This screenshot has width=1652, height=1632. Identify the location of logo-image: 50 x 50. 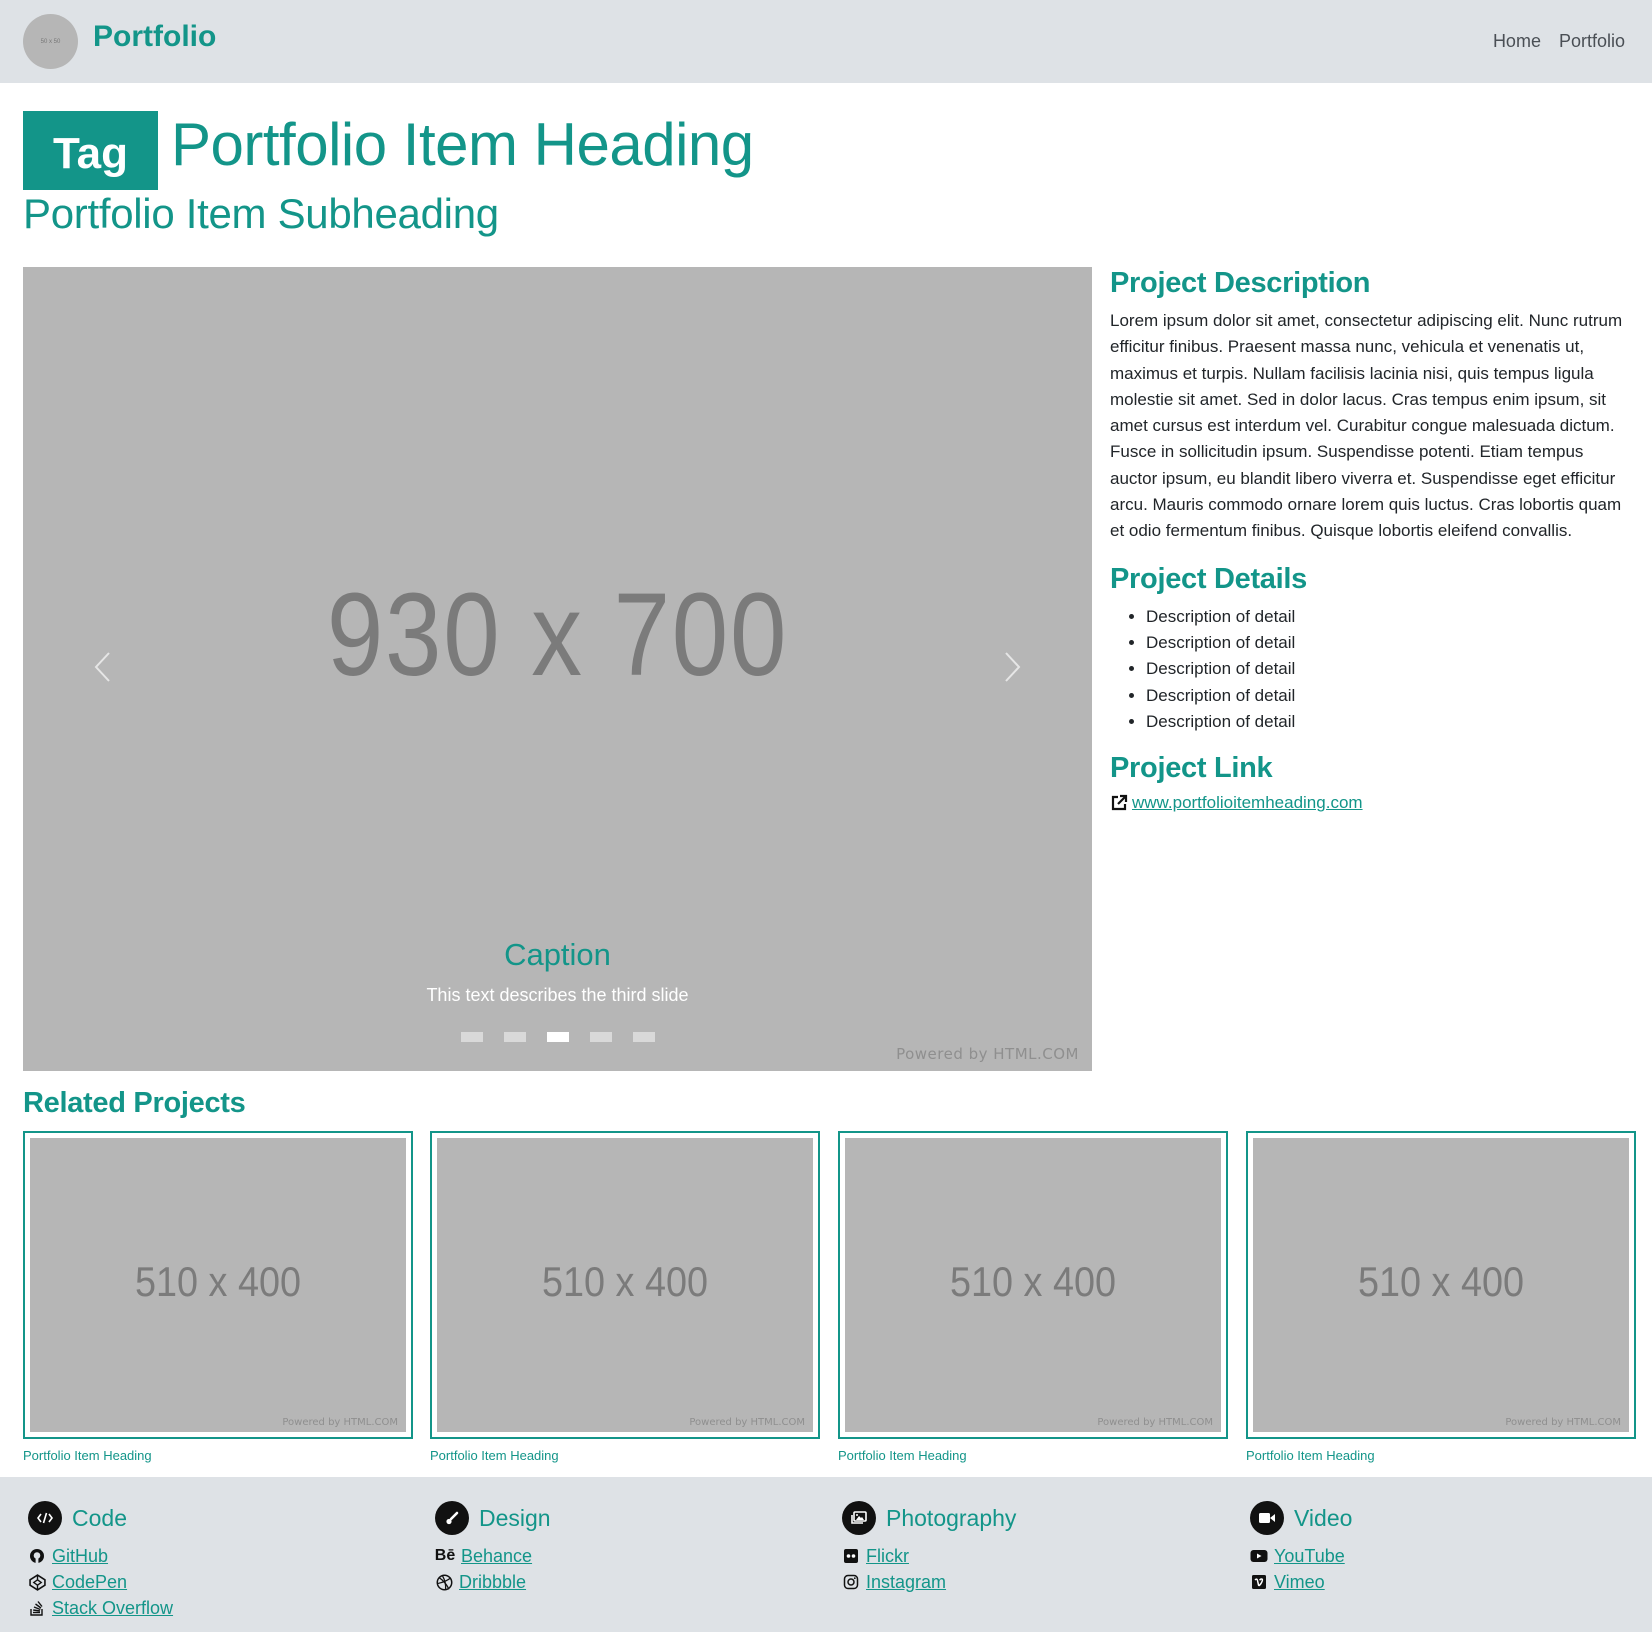
(50, 41).